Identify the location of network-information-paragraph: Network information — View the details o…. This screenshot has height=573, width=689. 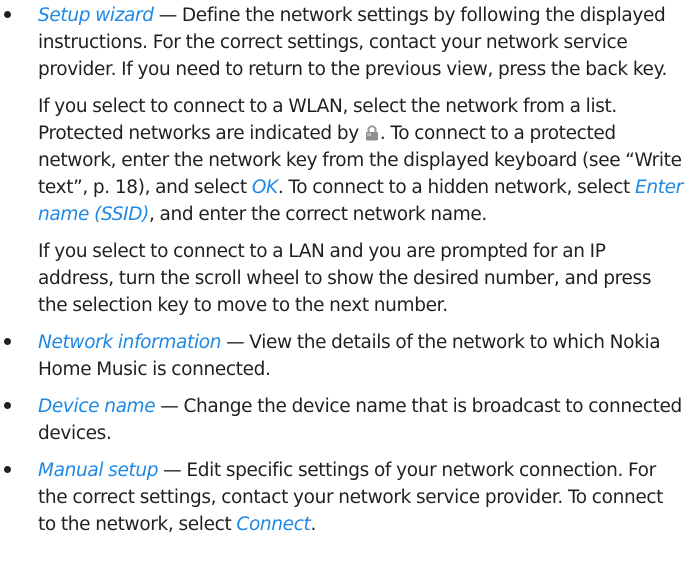
(360, 356).